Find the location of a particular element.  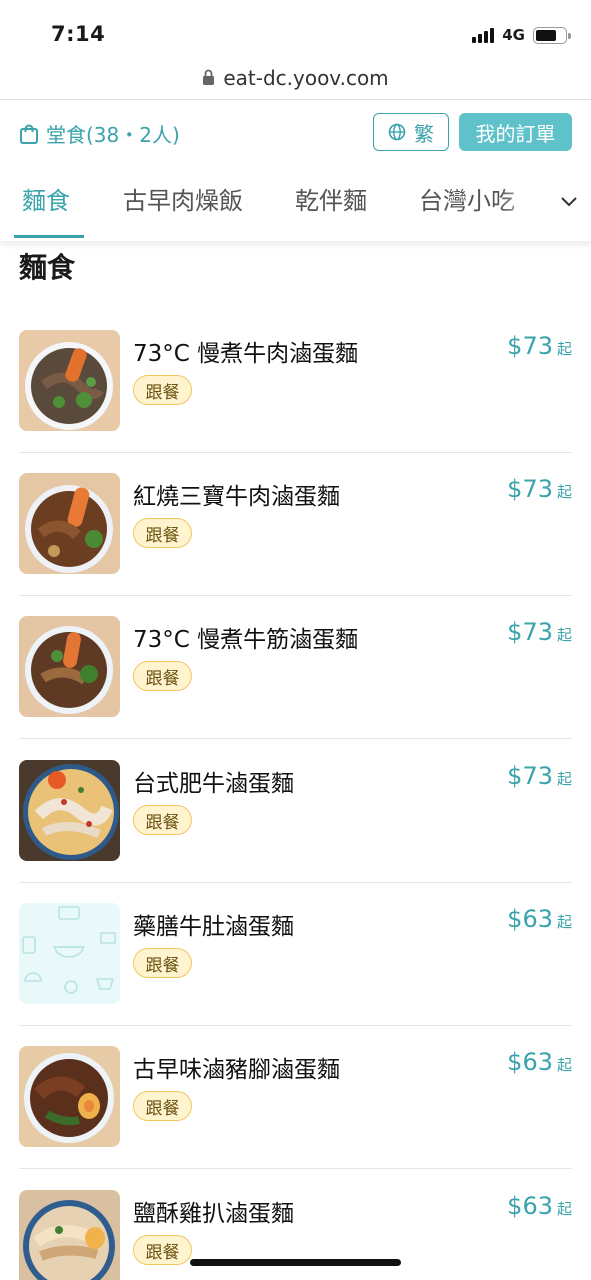

tab-minced-pork-rice: 古早肉燥飯 is located at coordinates (183, 198).